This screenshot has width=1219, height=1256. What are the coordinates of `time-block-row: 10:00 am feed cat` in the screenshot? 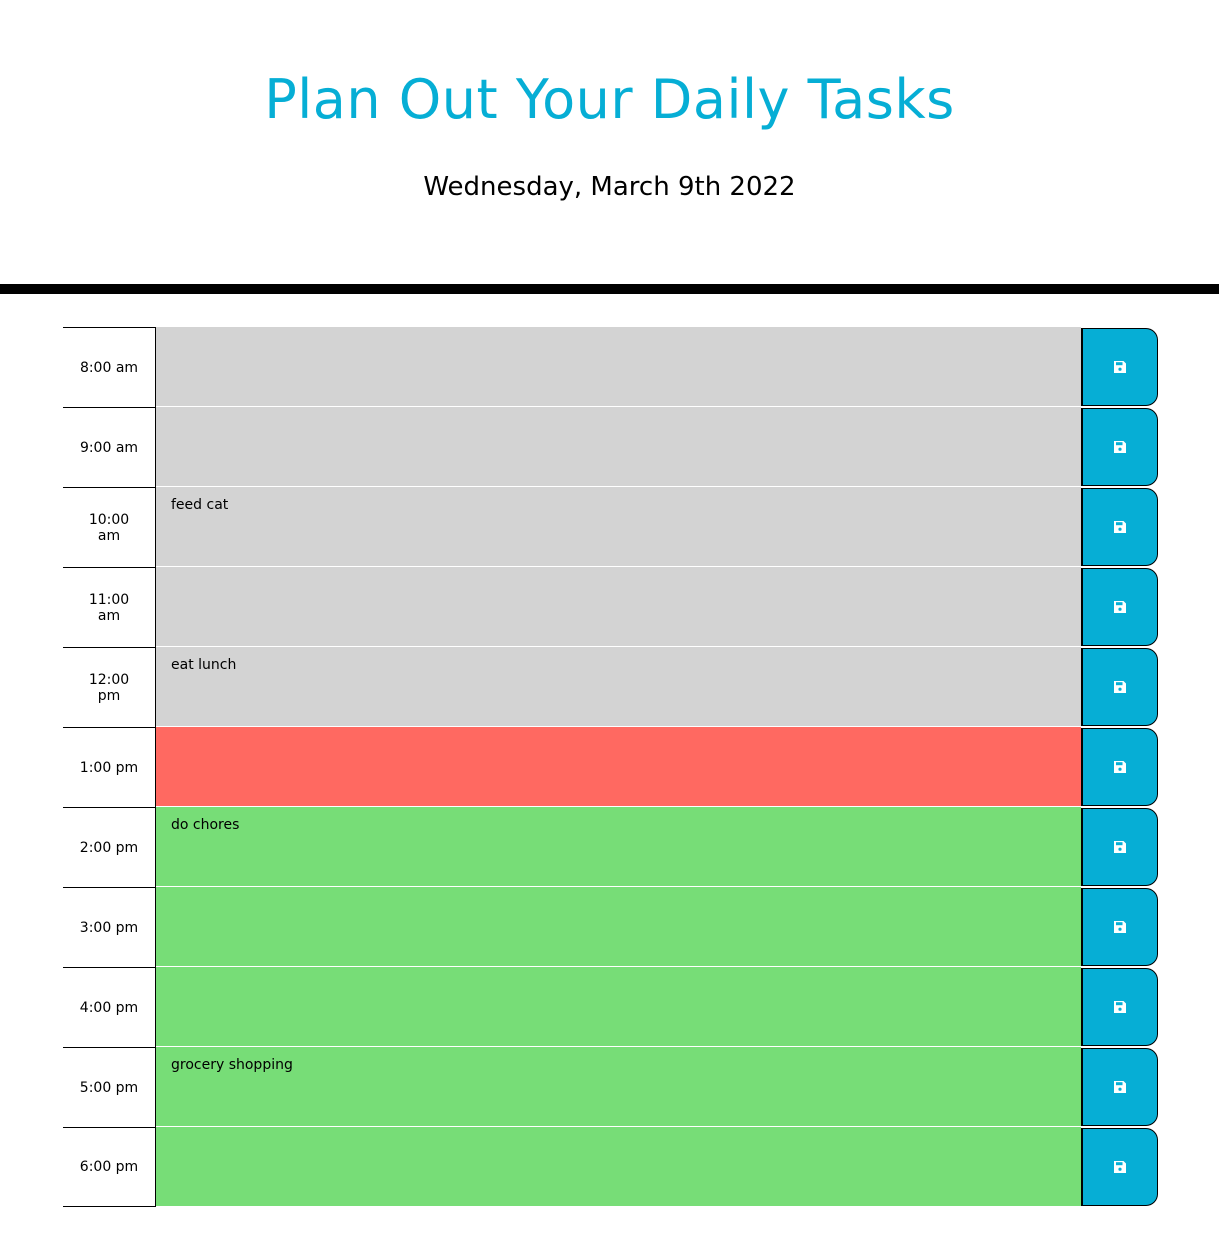 It's located at (610, 527).